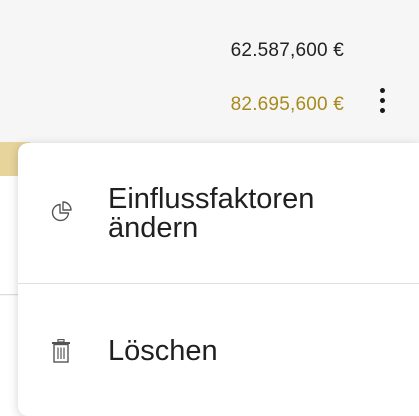 The width and height of the screenshot is (419, 416). I want to click on pie-chart-icon, so click(61, 212).